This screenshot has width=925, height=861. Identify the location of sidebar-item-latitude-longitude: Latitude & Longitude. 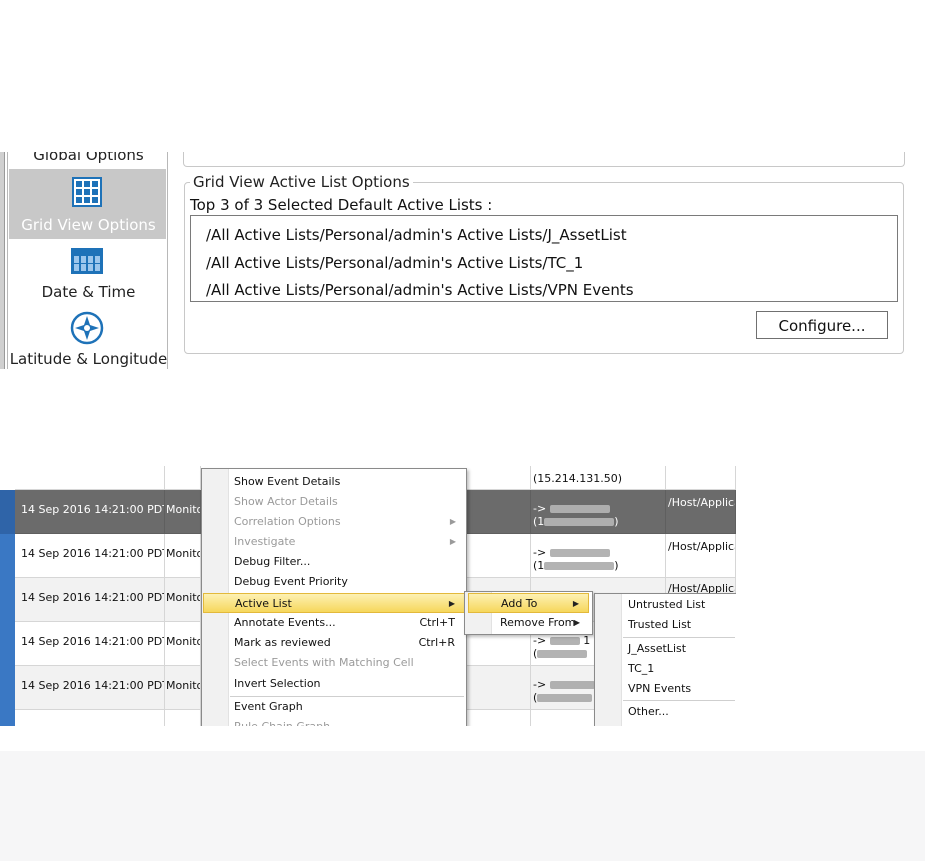
(88, 338).